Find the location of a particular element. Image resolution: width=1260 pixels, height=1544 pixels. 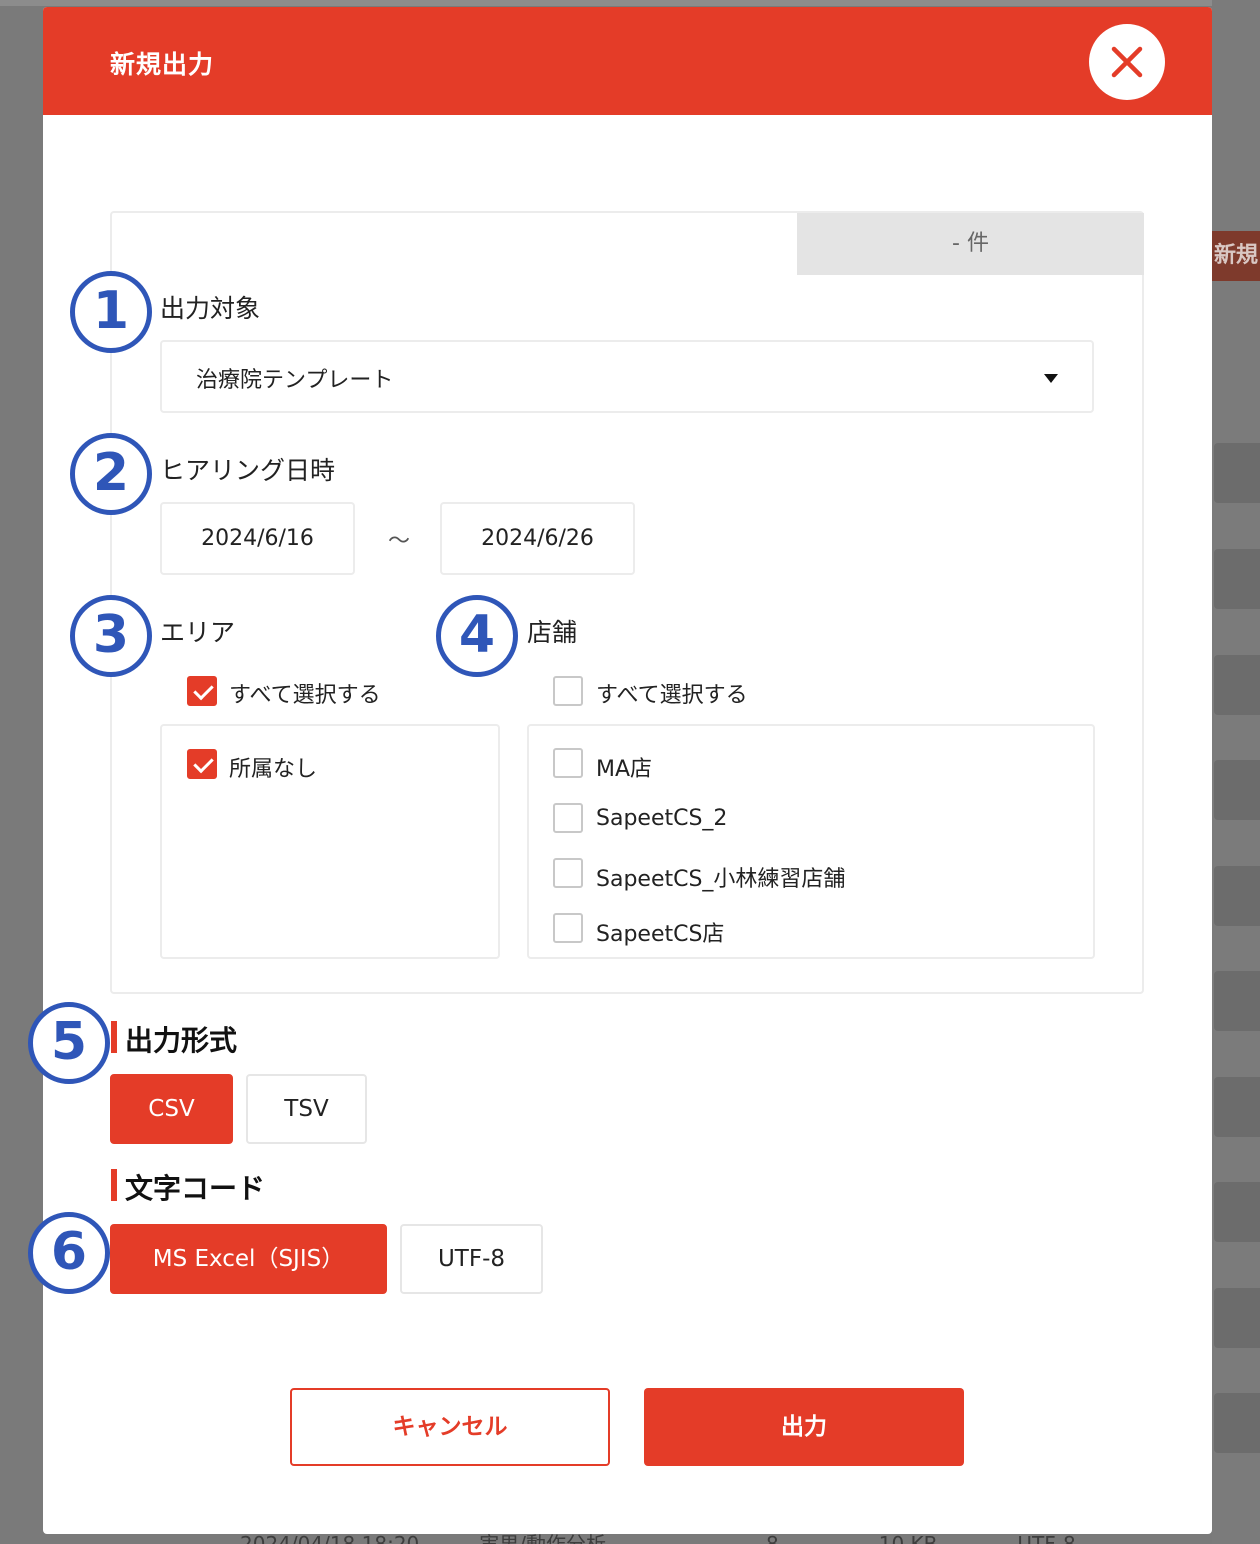

area-select-all-checkbox is located at coordinates (202, 691).